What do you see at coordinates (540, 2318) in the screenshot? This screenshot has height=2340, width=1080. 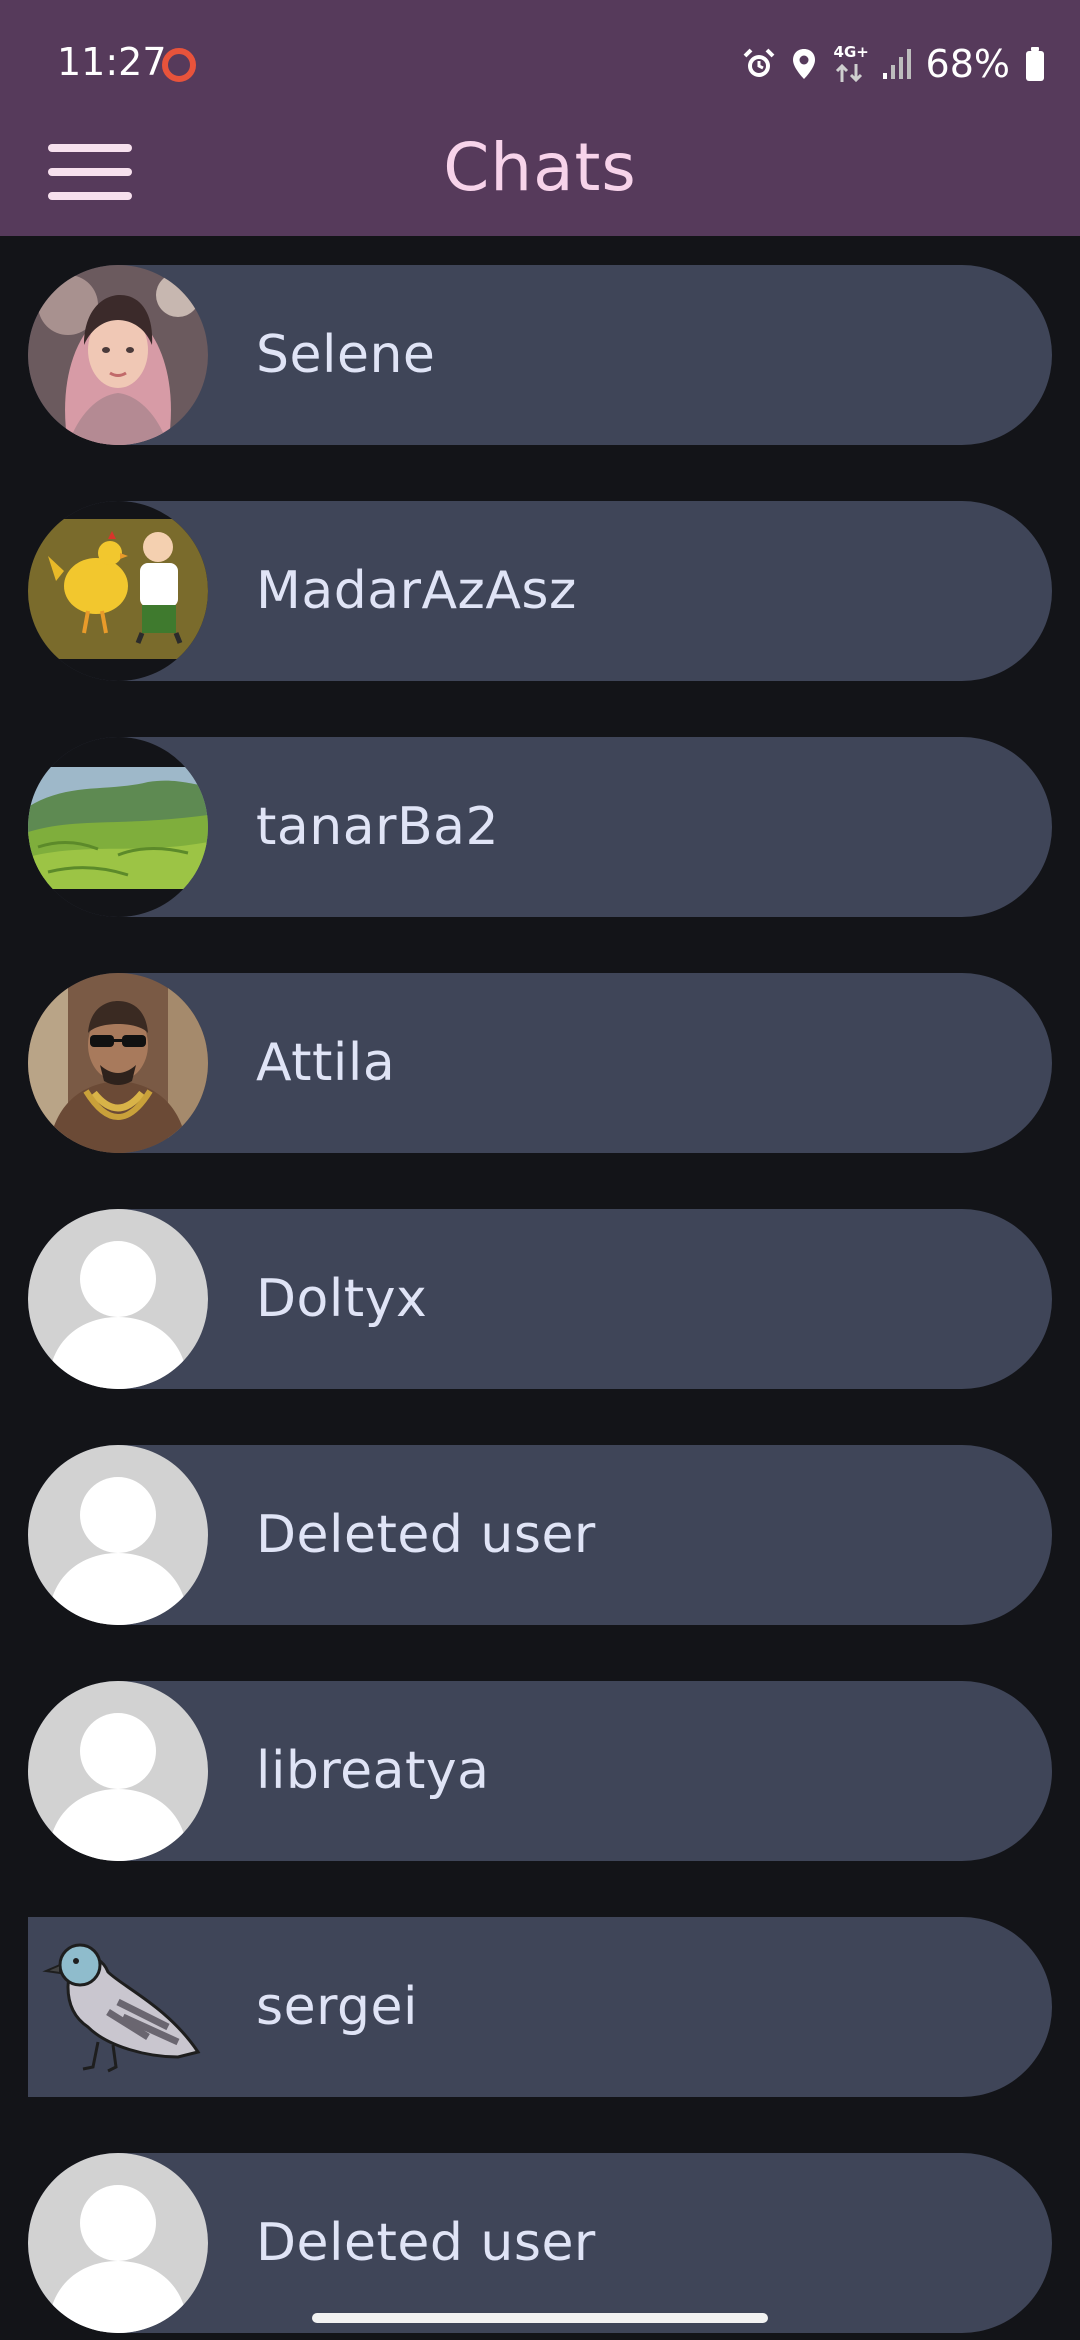 I see `gesture-navigation-handle` at bounding box center [540, 2318].